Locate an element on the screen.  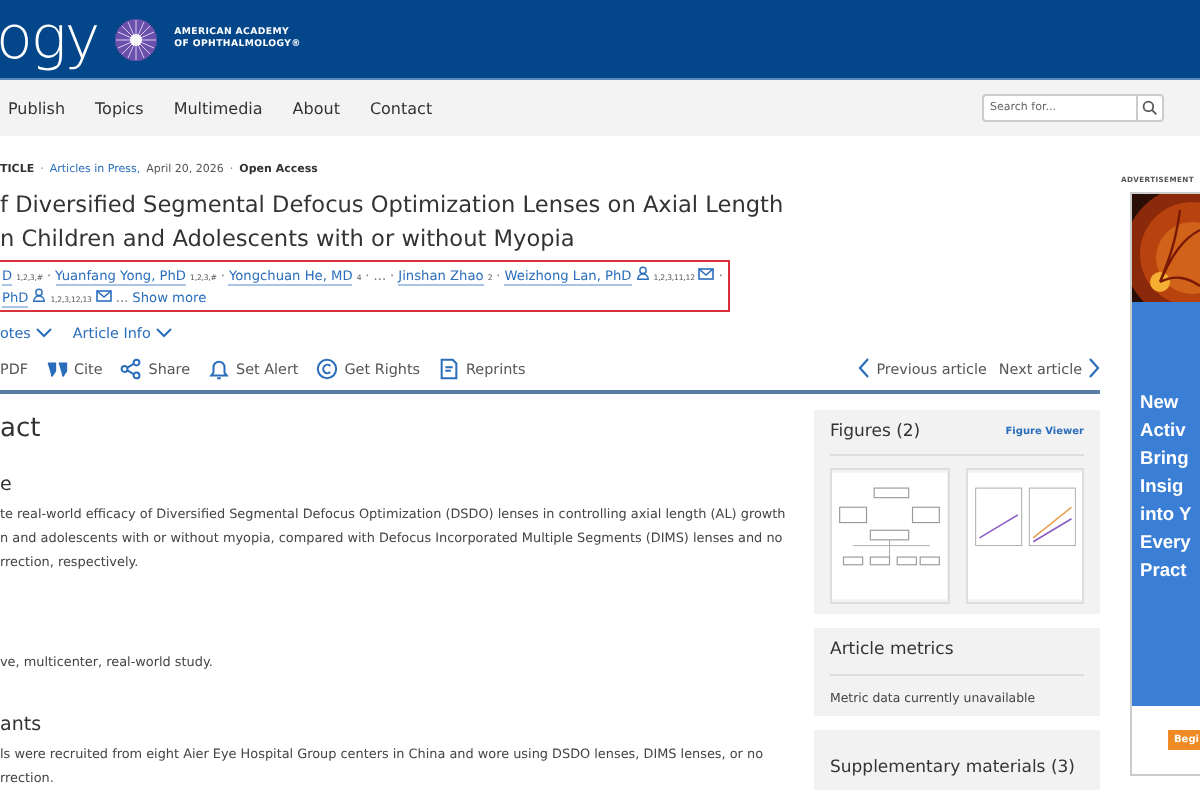
search-button is located at coordinates (1150, 108).